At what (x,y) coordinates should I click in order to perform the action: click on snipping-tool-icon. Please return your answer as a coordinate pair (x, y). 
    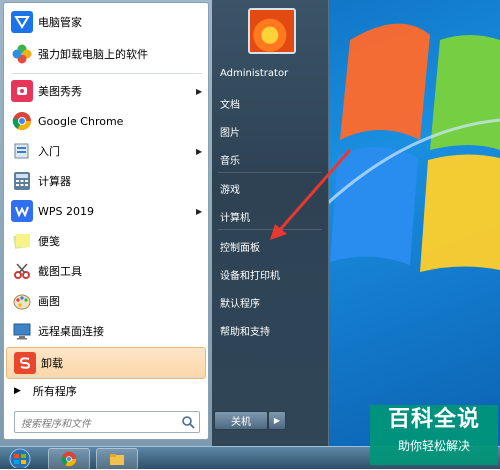
    Looking at the image, I should click on (22, 271).